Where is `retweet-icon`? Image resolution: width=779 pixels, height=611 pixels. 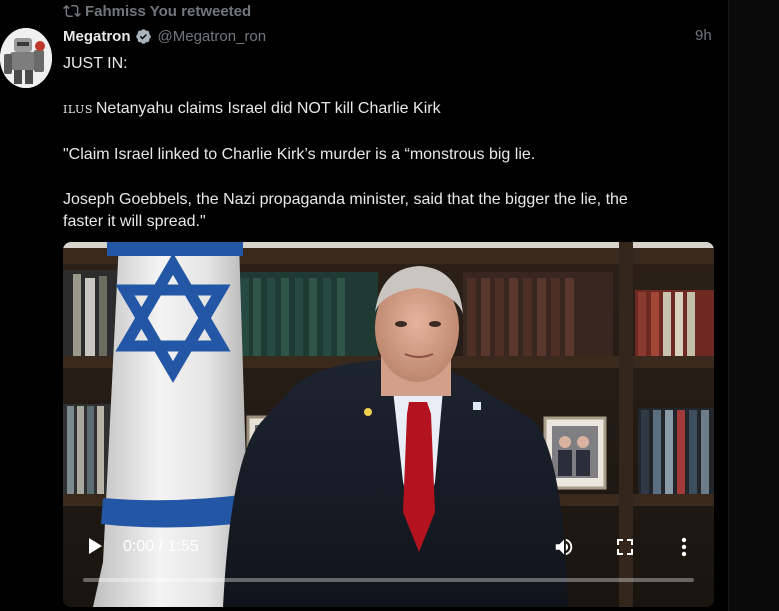 retweet-icon is located at coordinates (72, 11).